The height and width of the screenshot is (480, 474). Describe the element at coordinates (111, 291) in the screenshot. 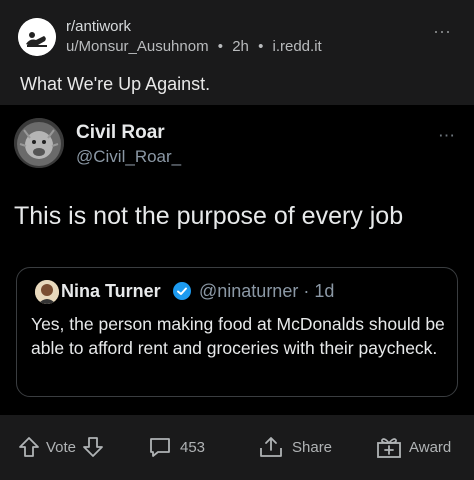

I see `quoted-author-name: Nina Turner` at that location.